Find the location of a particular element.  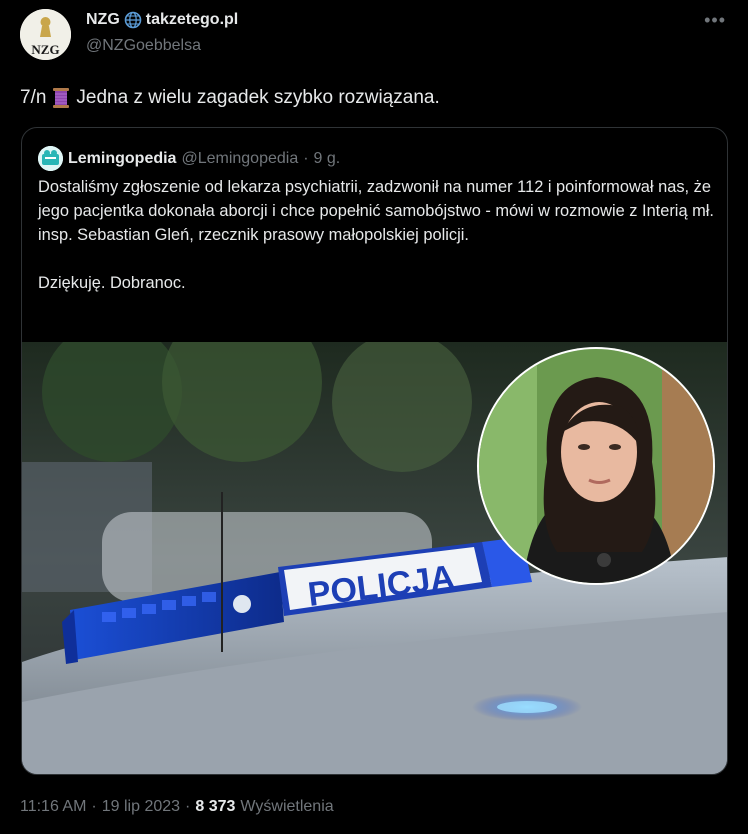

lemingopedia-logo-icon is located at coordinates (50, 158).